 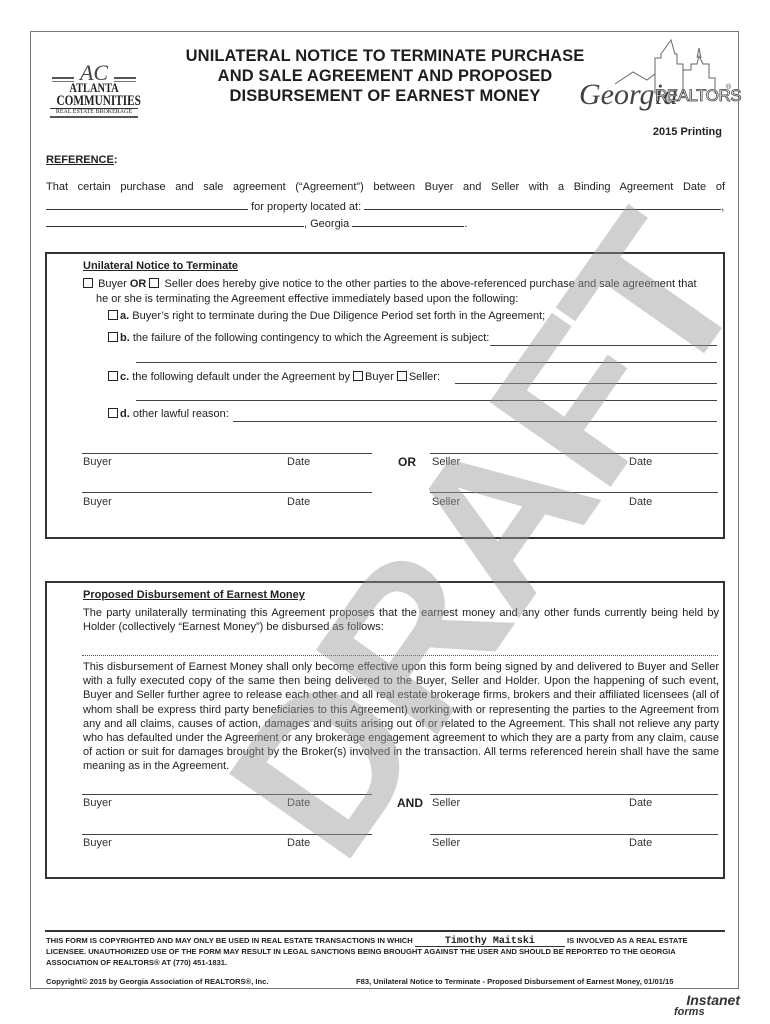 What do you see at coordinates (113, 413) in the screenshot?
I see `option-d-checkbox` at bounding box center [113, 413].